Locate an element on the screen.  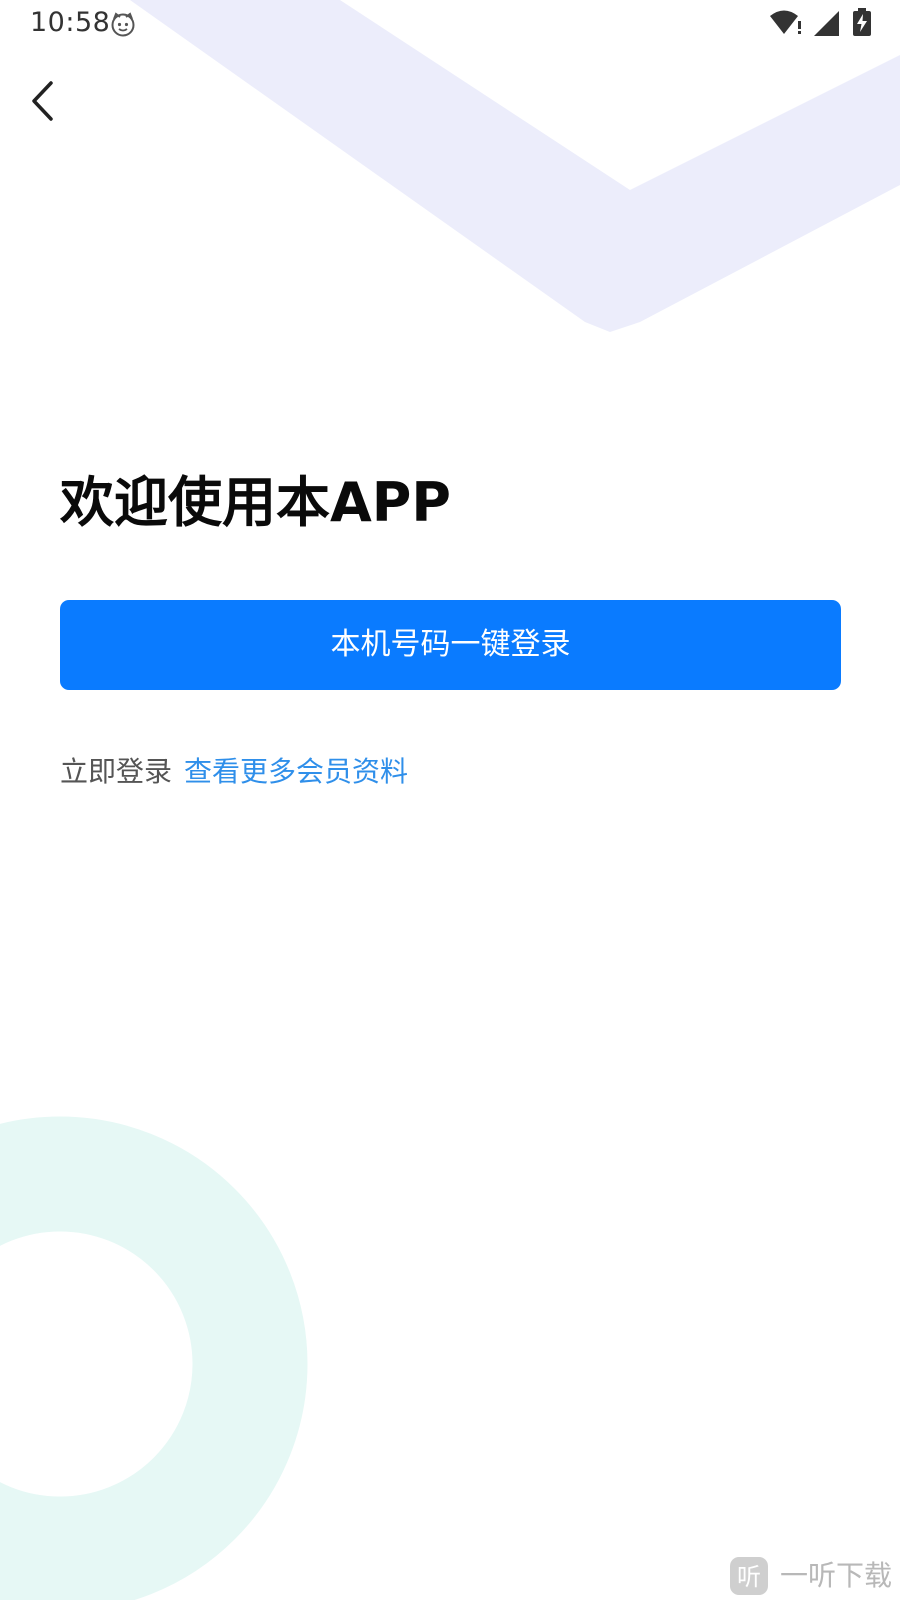
cat-face-icon is located at coordinates (123, 24).